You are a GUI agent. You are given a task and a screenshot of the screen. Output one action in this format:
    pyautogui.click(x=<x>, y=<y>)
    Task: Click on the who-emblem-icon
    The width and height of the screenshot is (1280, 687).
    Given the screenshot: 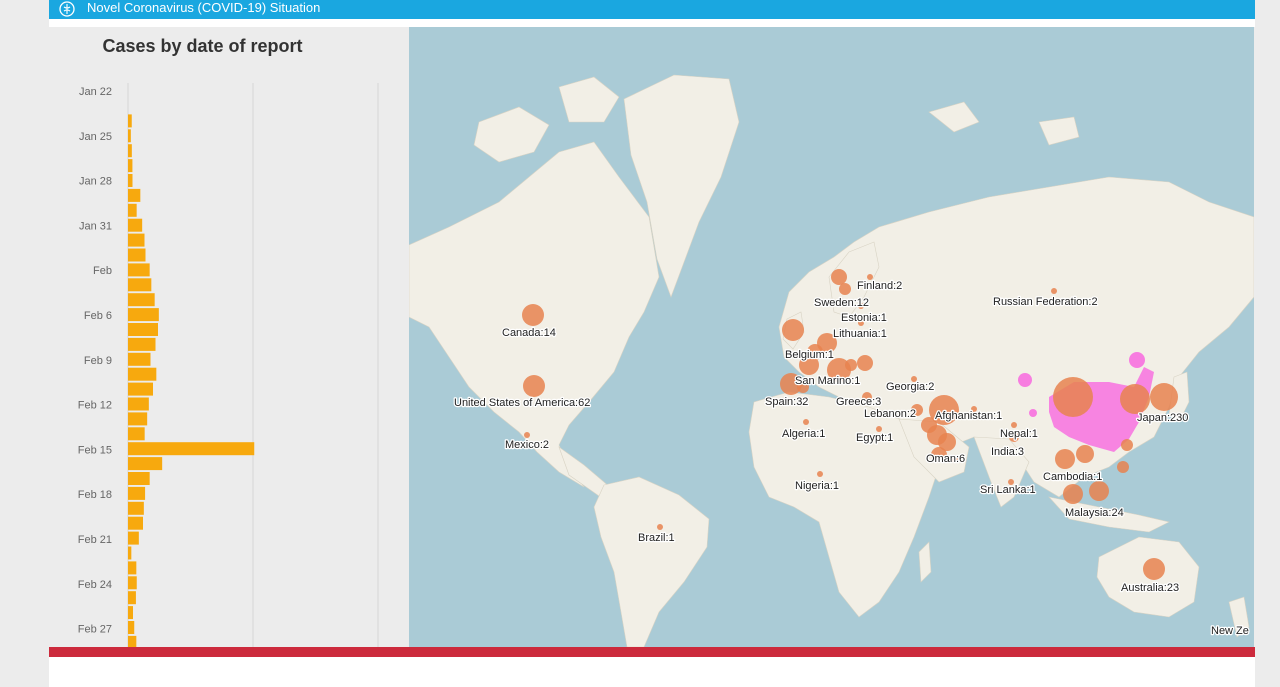 What is the action you would take?
    pyautogui.click(x=67, y=9)
    